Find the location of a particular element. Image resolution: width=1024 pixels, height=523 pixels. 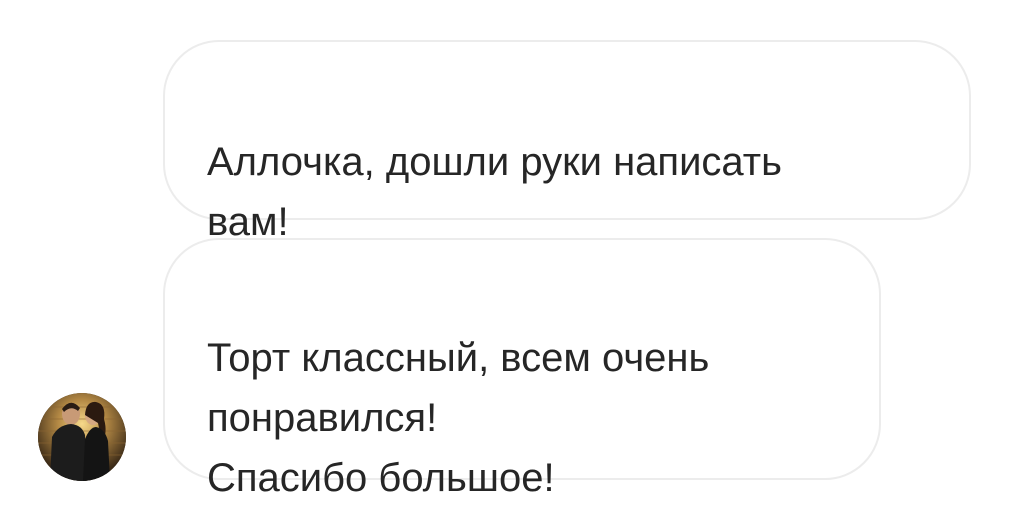

profile-photo-icon is located at coordinates (82, 437).